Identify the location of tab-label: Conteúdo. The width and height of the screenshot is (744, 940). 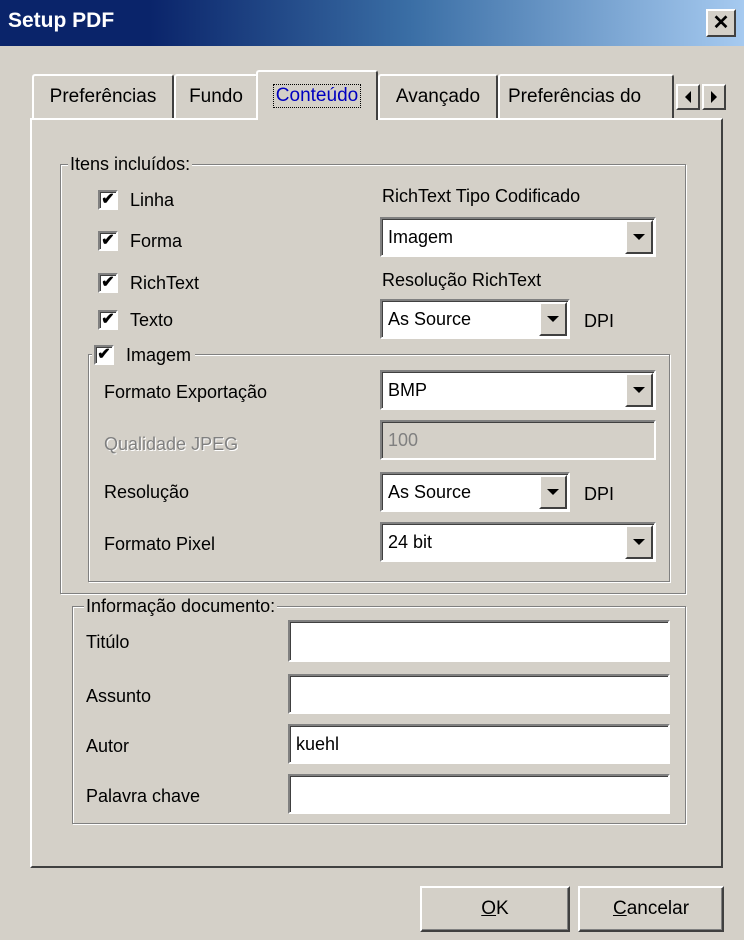
(317, 96).